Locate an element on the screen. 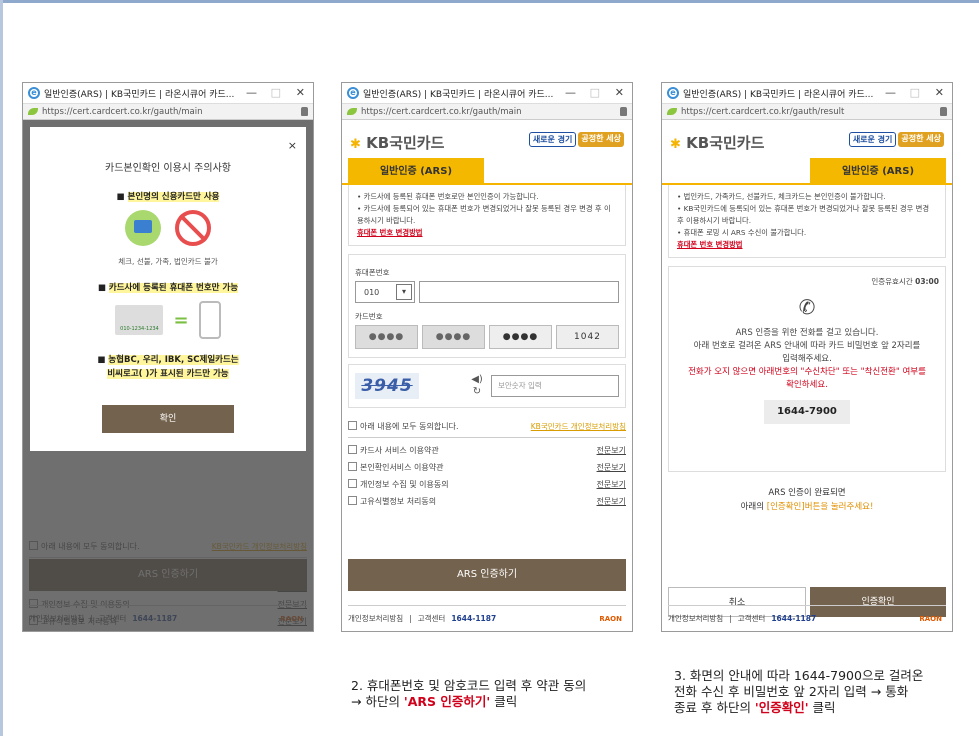 The image size is (979, 736). credit-card-ok-icon is located at coordinates (143, 228).